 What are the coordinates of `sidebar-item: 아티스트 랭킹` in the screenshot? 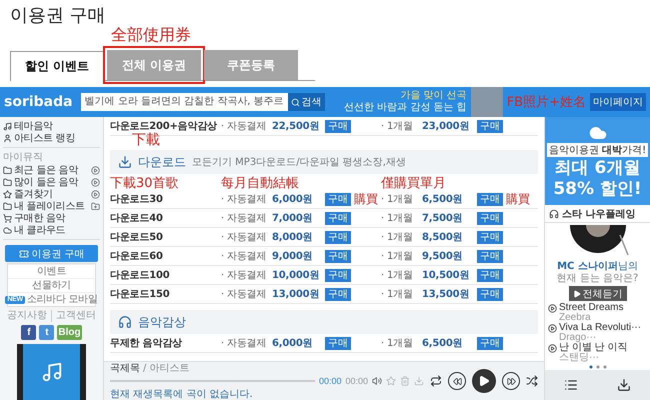 It's located at (39, 138).